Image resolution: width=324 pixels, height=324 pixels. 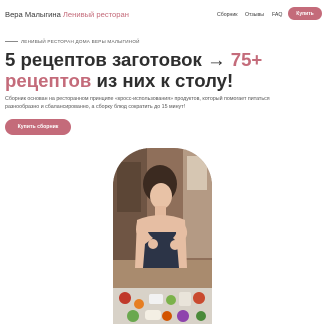 What do you see at coordinates (33, 14) in the screenshot?
I see `brand-name: Вера Малыгина` at bounding box center [33, 14].